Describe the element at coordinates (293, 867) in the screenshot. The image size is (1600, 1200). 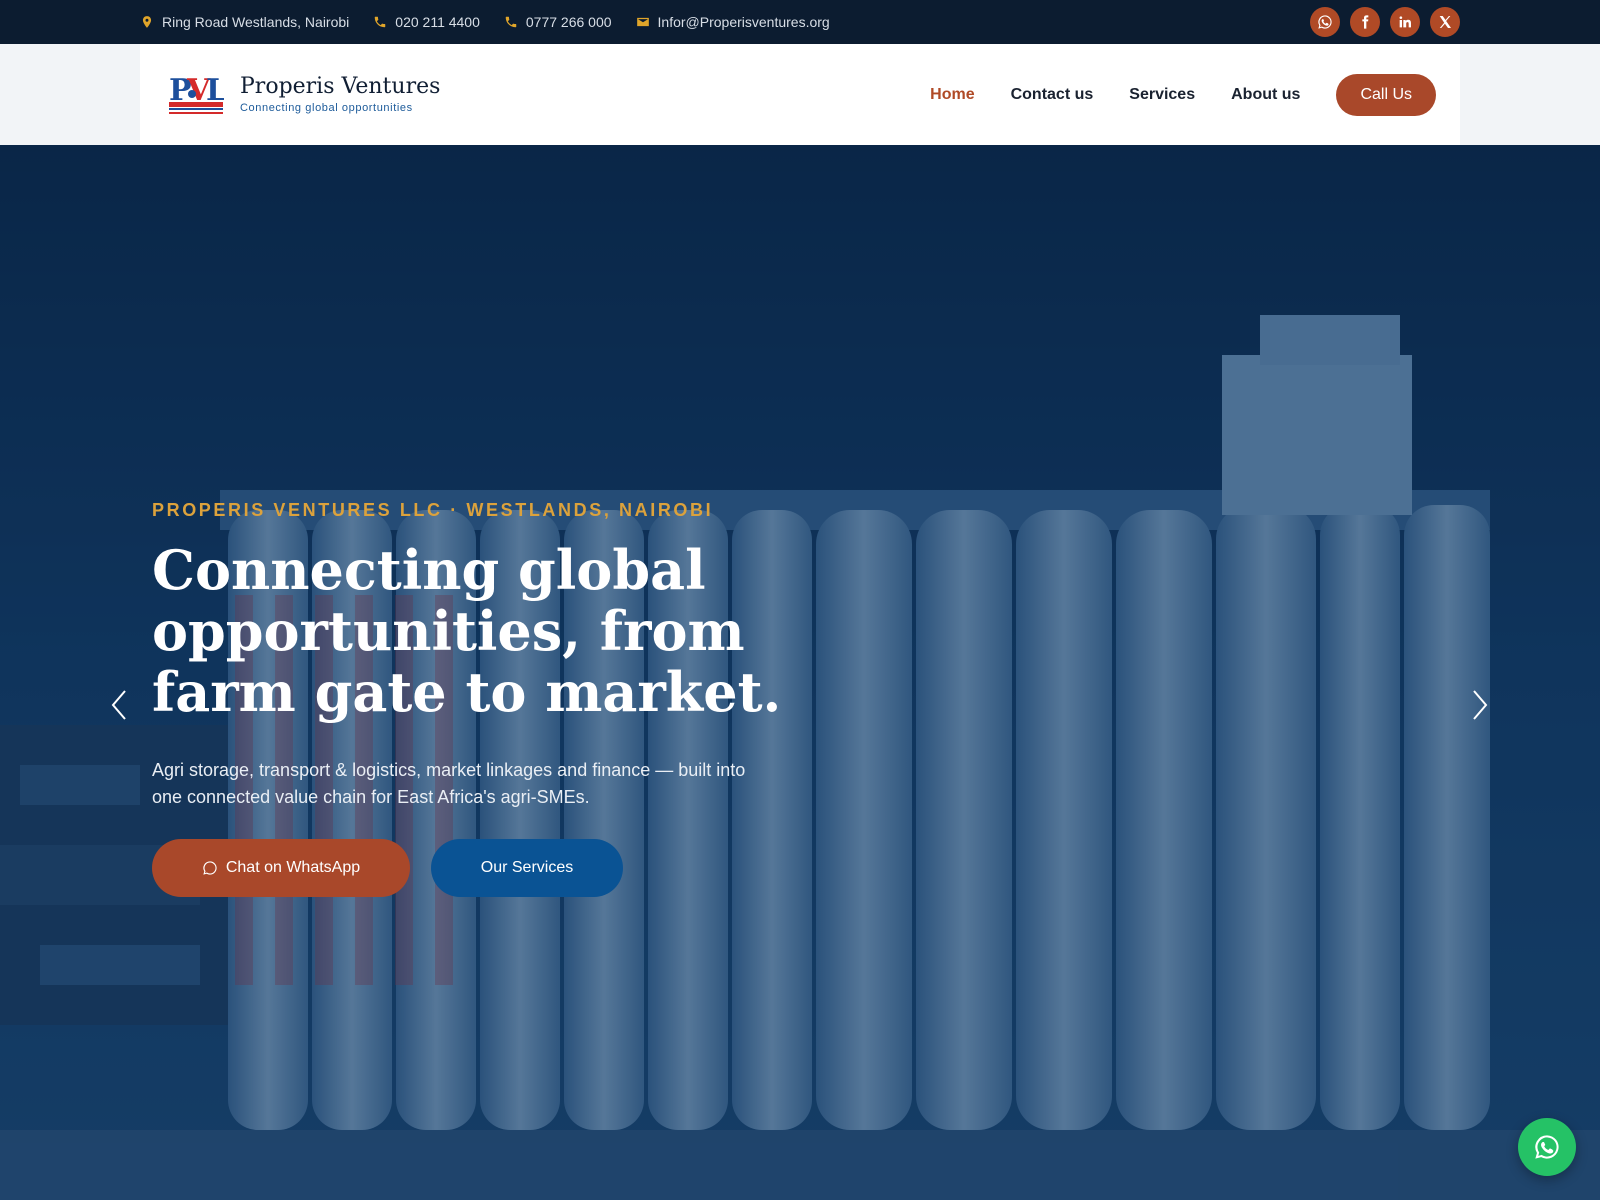
I see `chat-whatsapp-label: Chat on WhatsApp` at that location.